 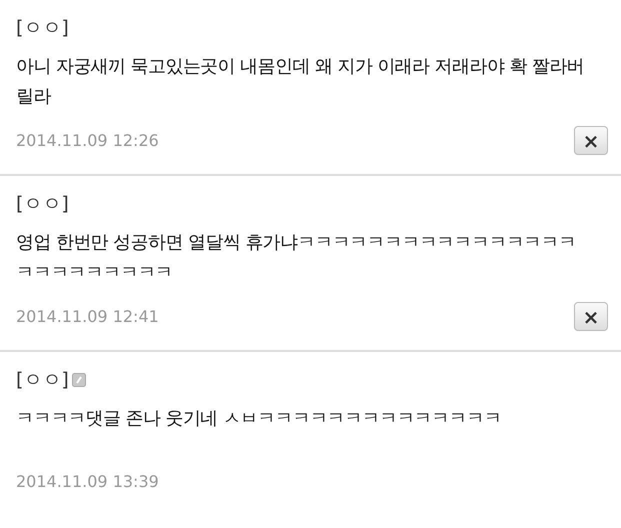 I want to click on comment-date: 2014.11.09 12:41, so click(x=87, y=316).